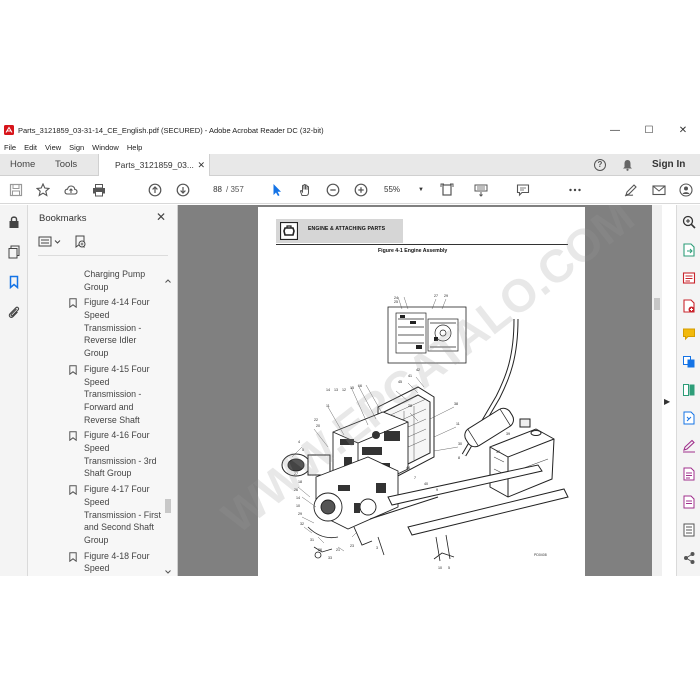 The image size is (700, 700). I want to click on print-icon, so click(99, 190).